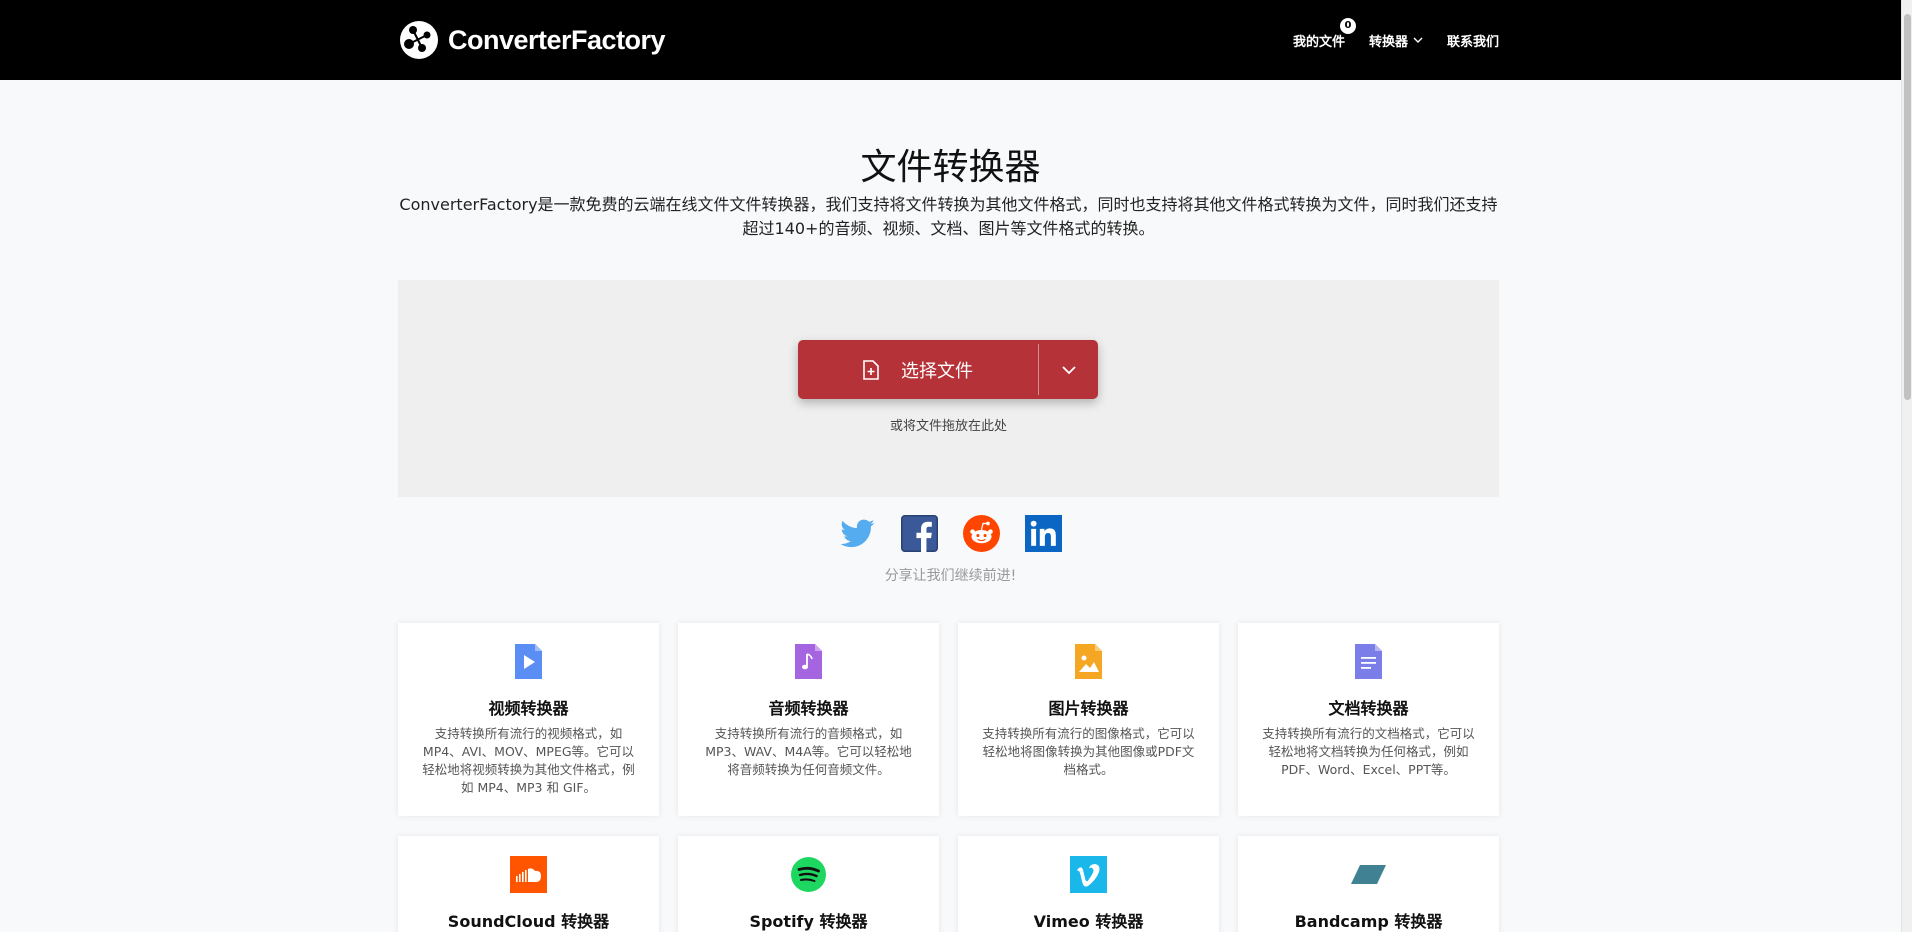  Describe the element at coordinates (1088, 874) in the screenshot. I see `vimeo-icon` at that location.